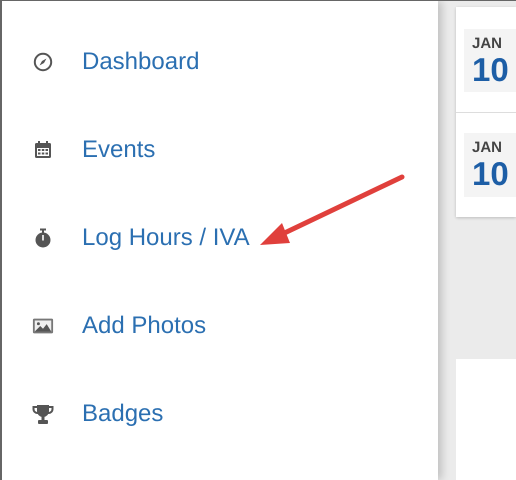 The height and width of the screenshot is (480, 516). I want to click on sidebar-item: Add Photos, so click(104, 326).